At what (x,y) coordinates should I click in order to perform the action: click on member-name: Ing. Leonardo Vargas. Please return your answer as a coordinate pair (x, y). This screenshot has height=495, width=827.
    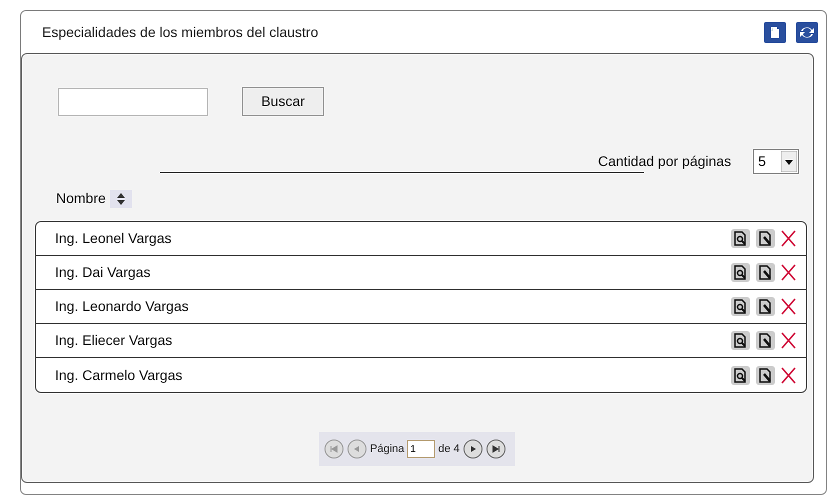
    Looking at the image, I should click on (122, 306).